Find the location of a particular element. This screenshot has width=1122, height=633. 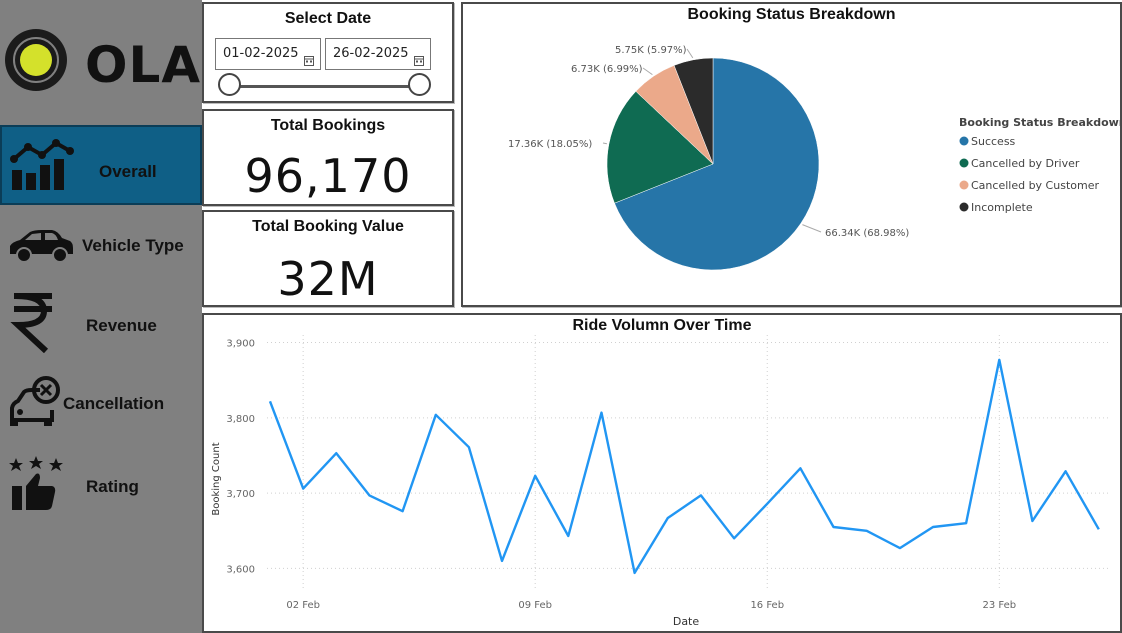

car-icon is located at coordinates (41, 256).